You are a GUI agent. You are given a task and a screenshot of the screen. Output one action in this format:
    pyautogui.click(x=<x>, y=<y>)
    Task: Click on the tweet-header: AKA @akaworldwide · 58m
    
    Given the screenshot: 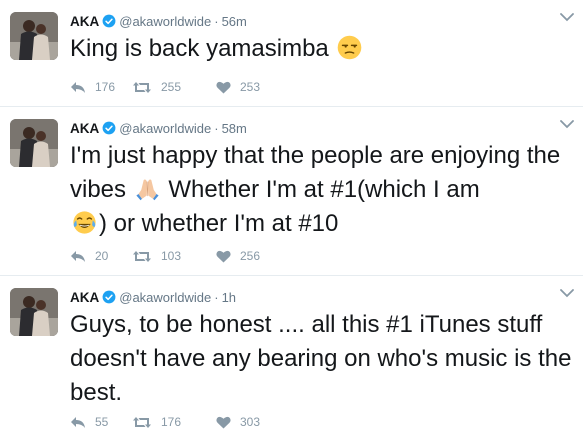 What is the action you would take?
    pyautogui.click(x=158, y=128)
    